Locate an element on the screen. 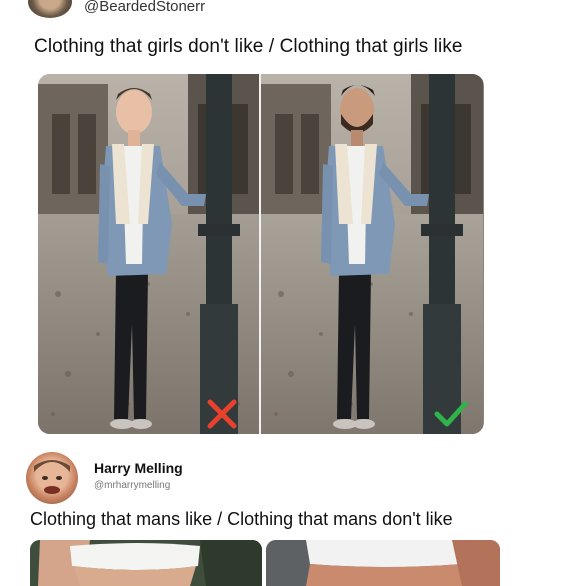 The height and width of the screenshot is (586, 586). top-tweet-avatar is located at coordinates (50, 9).